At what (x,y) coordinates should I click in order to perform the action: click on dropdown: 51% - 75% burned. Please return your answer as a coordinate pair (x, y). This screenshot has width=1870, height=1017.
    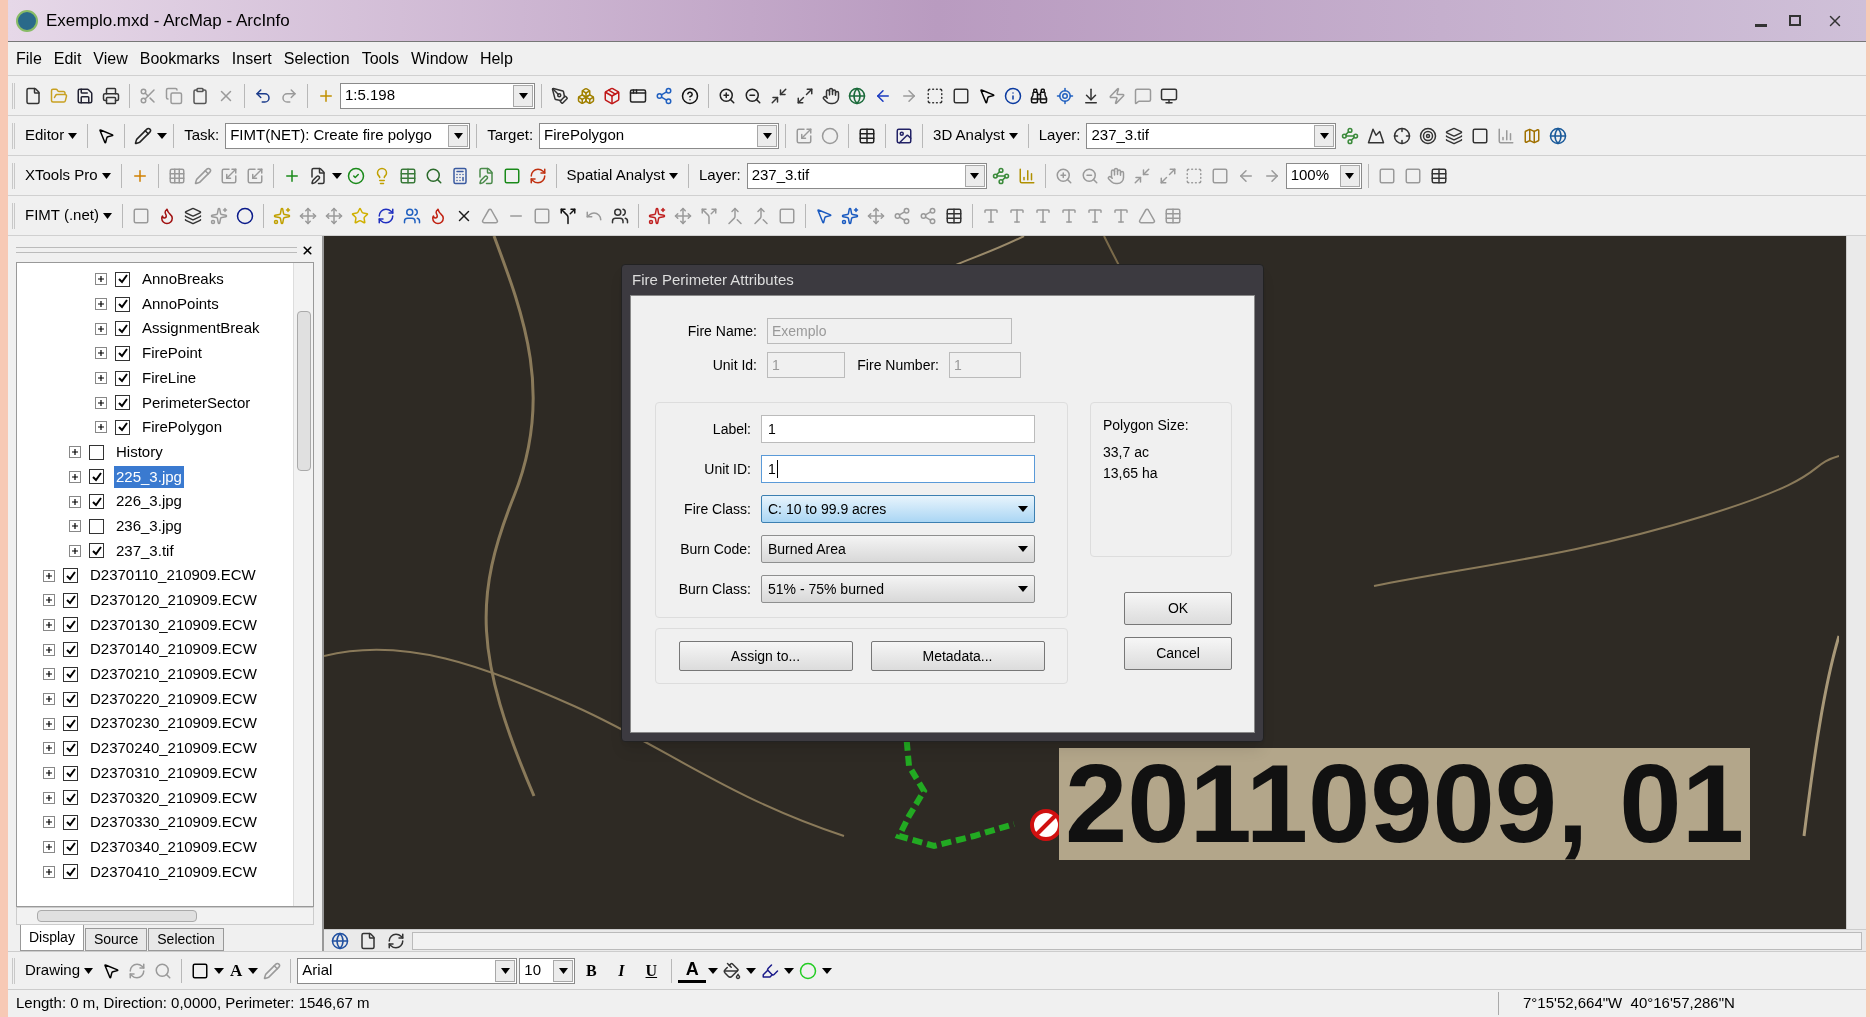
    Looking at the image, I should click on (898, 589).